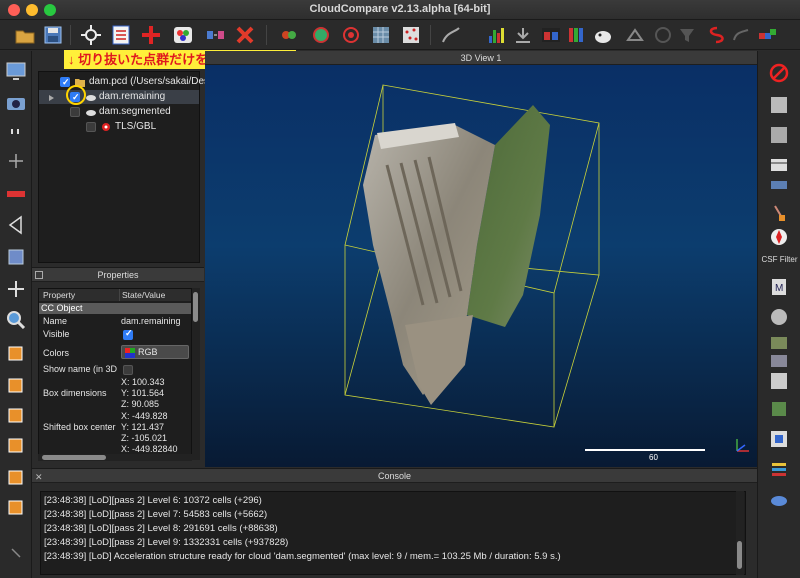  What do you see at coordinates (130, 354) in the screenshot?
I see `rgb-icon` at bounding box center [130, 354].